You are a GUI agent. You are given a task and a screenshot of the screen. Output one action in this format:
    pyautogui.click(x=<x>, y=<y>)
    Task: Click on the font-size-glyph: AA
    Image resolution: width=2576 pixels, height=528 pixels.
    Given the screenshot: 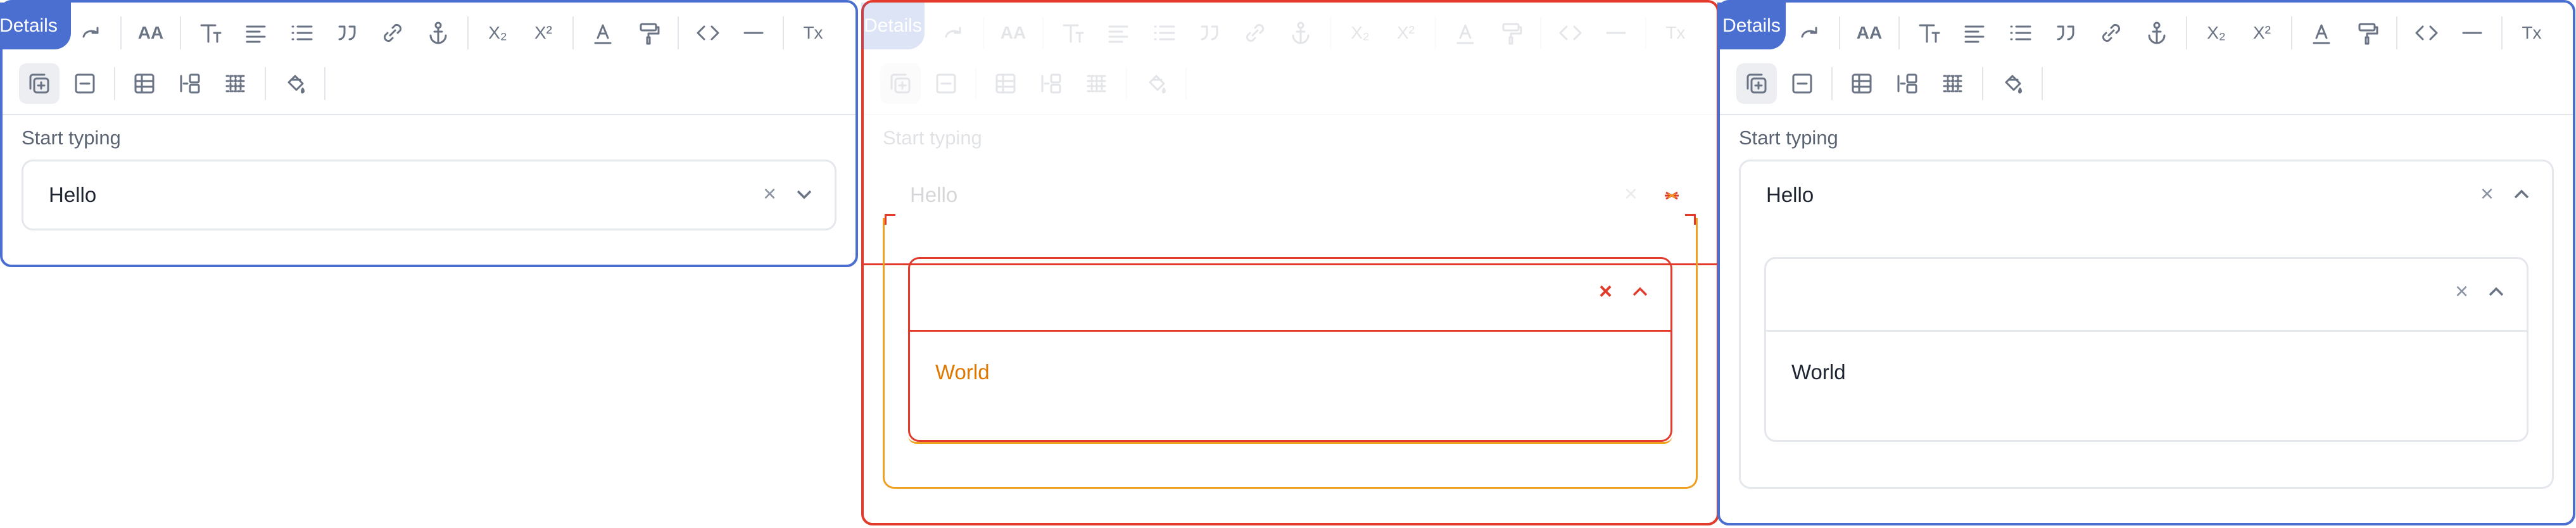 What is the action you would take?
    pyautogui.click(x=150, y=32)
    